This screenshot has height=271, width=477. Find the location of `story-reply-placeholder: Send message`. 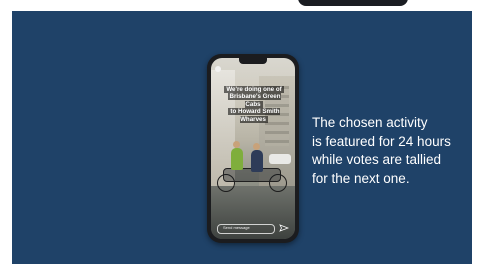

story-reply-placeholder: Send message is located at coordinates (236, 227).